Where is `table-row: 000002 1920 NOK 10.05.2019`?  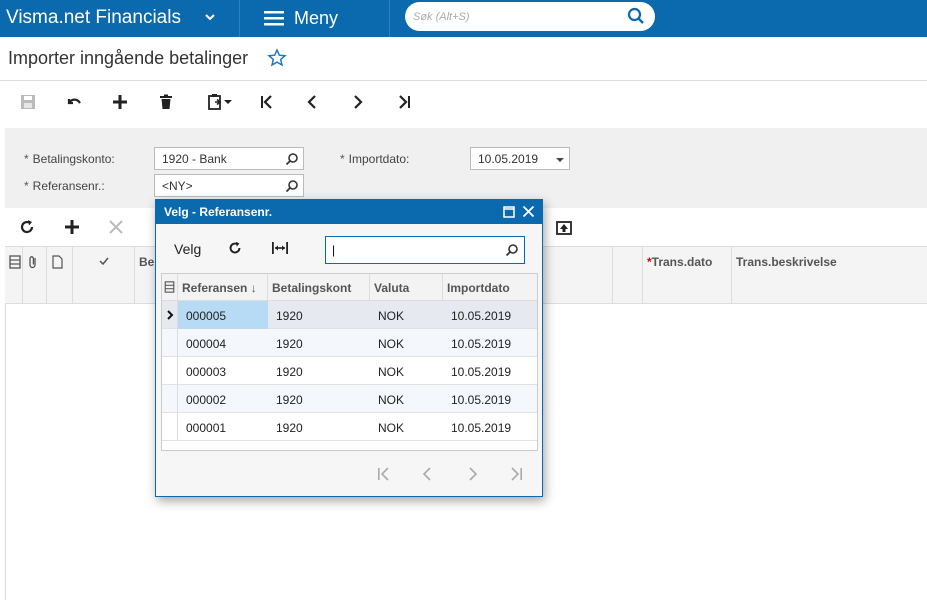
table-row: 000002 1920 NOK 10.05.2019 is located at coordinates (349, 399).